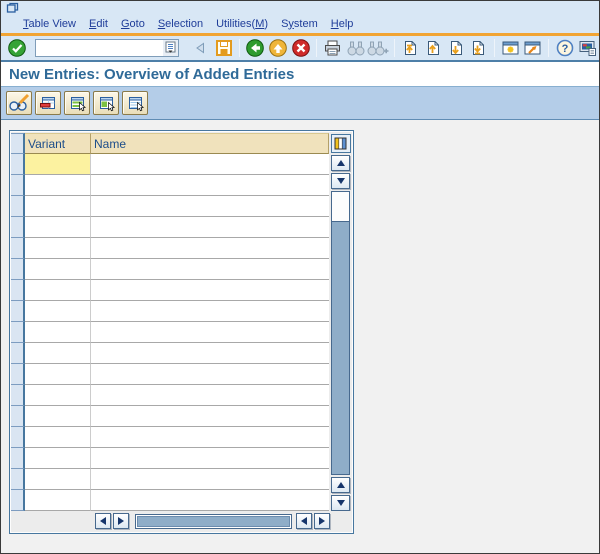  Describe the element at coordinates (18, 143) in the screenshot. I see `select-all-corner-cell` at that location.